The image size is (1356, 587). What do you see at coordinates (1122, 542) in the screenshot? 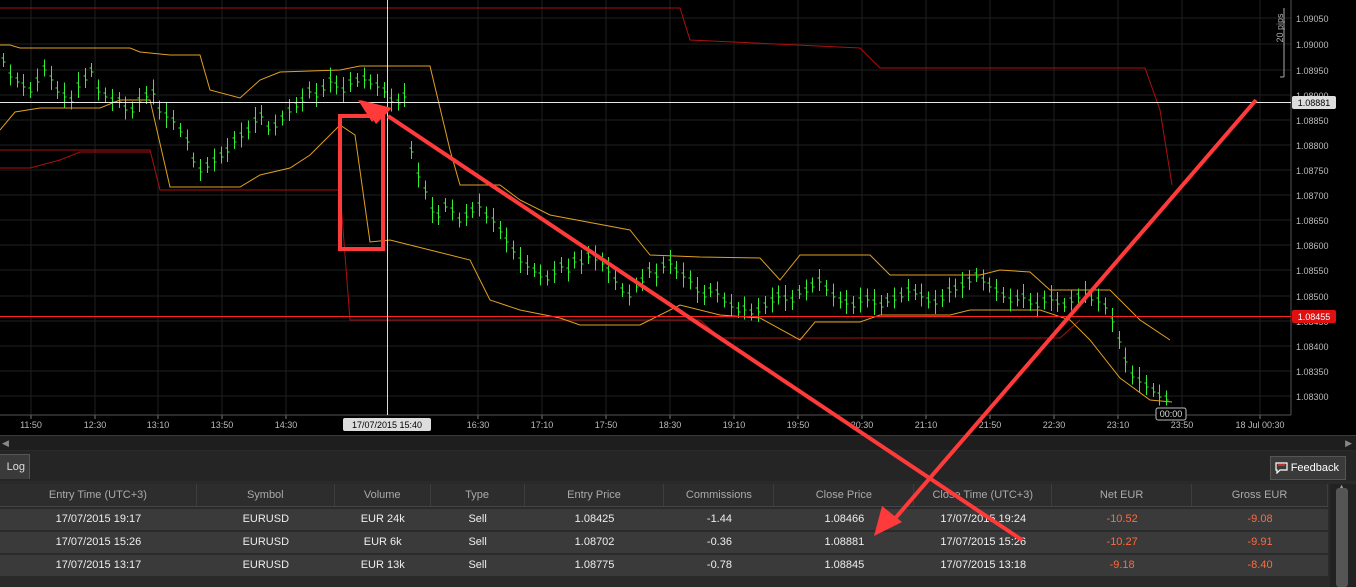
I see `col-net-eur-cell: -10.27` at bounding box center [1122, 542].